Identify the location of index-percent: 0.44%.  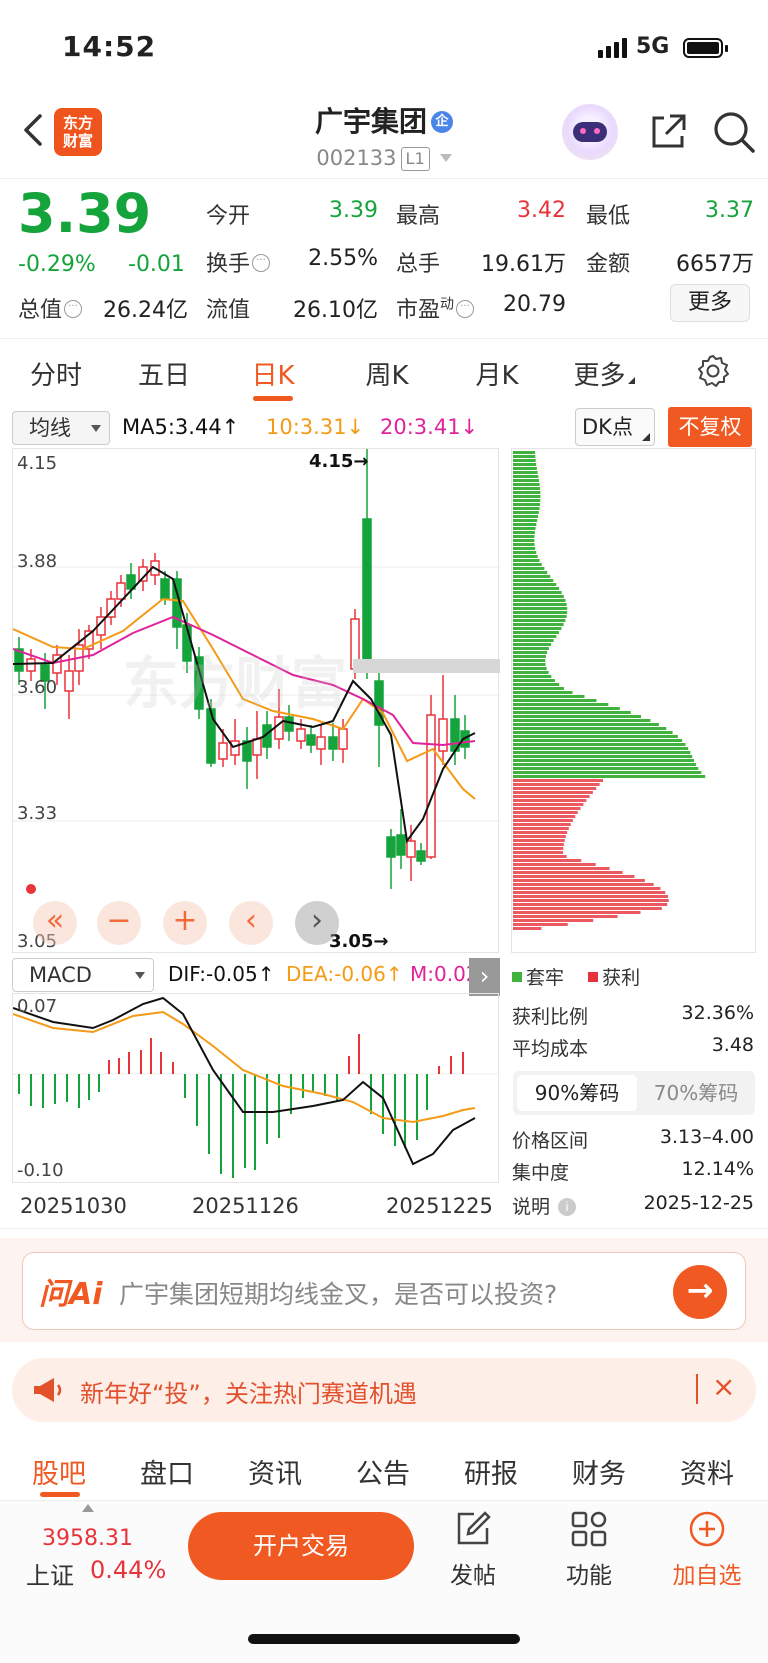
(128, 1570).